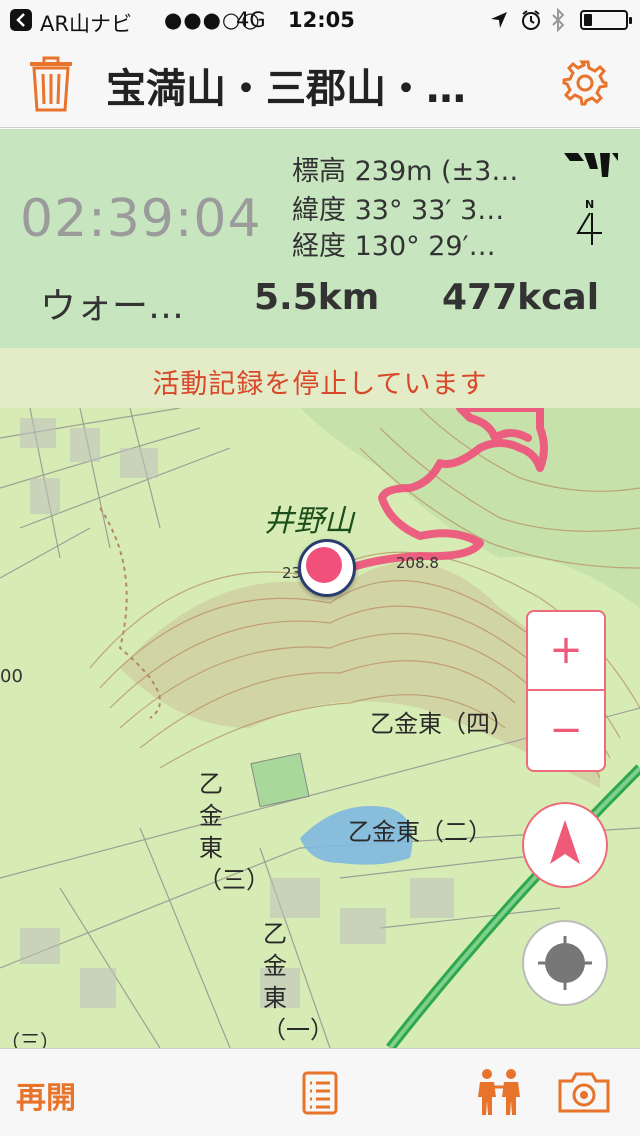  I want to click on gear-icon, so click(585, 83).